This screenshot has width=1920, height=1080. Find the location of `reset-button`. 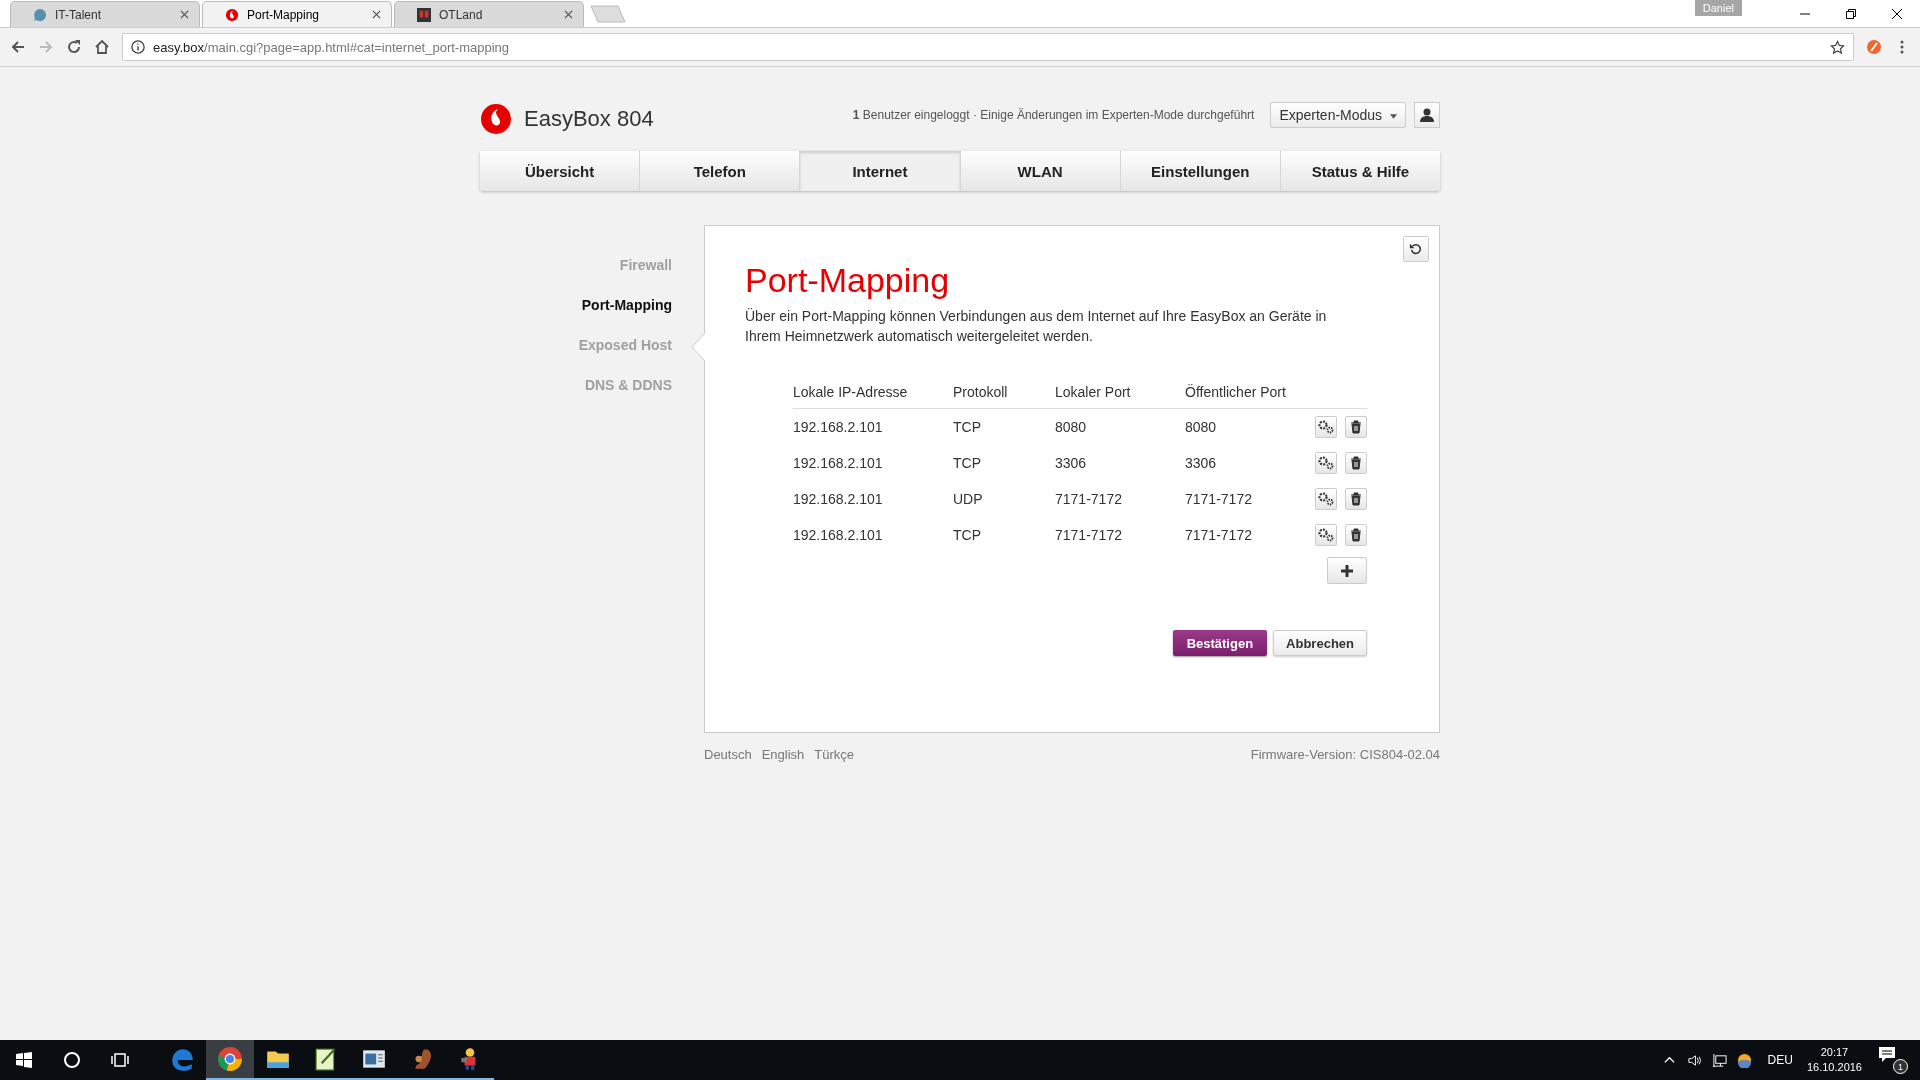

reset-button is located at coordinates (1416, 249).